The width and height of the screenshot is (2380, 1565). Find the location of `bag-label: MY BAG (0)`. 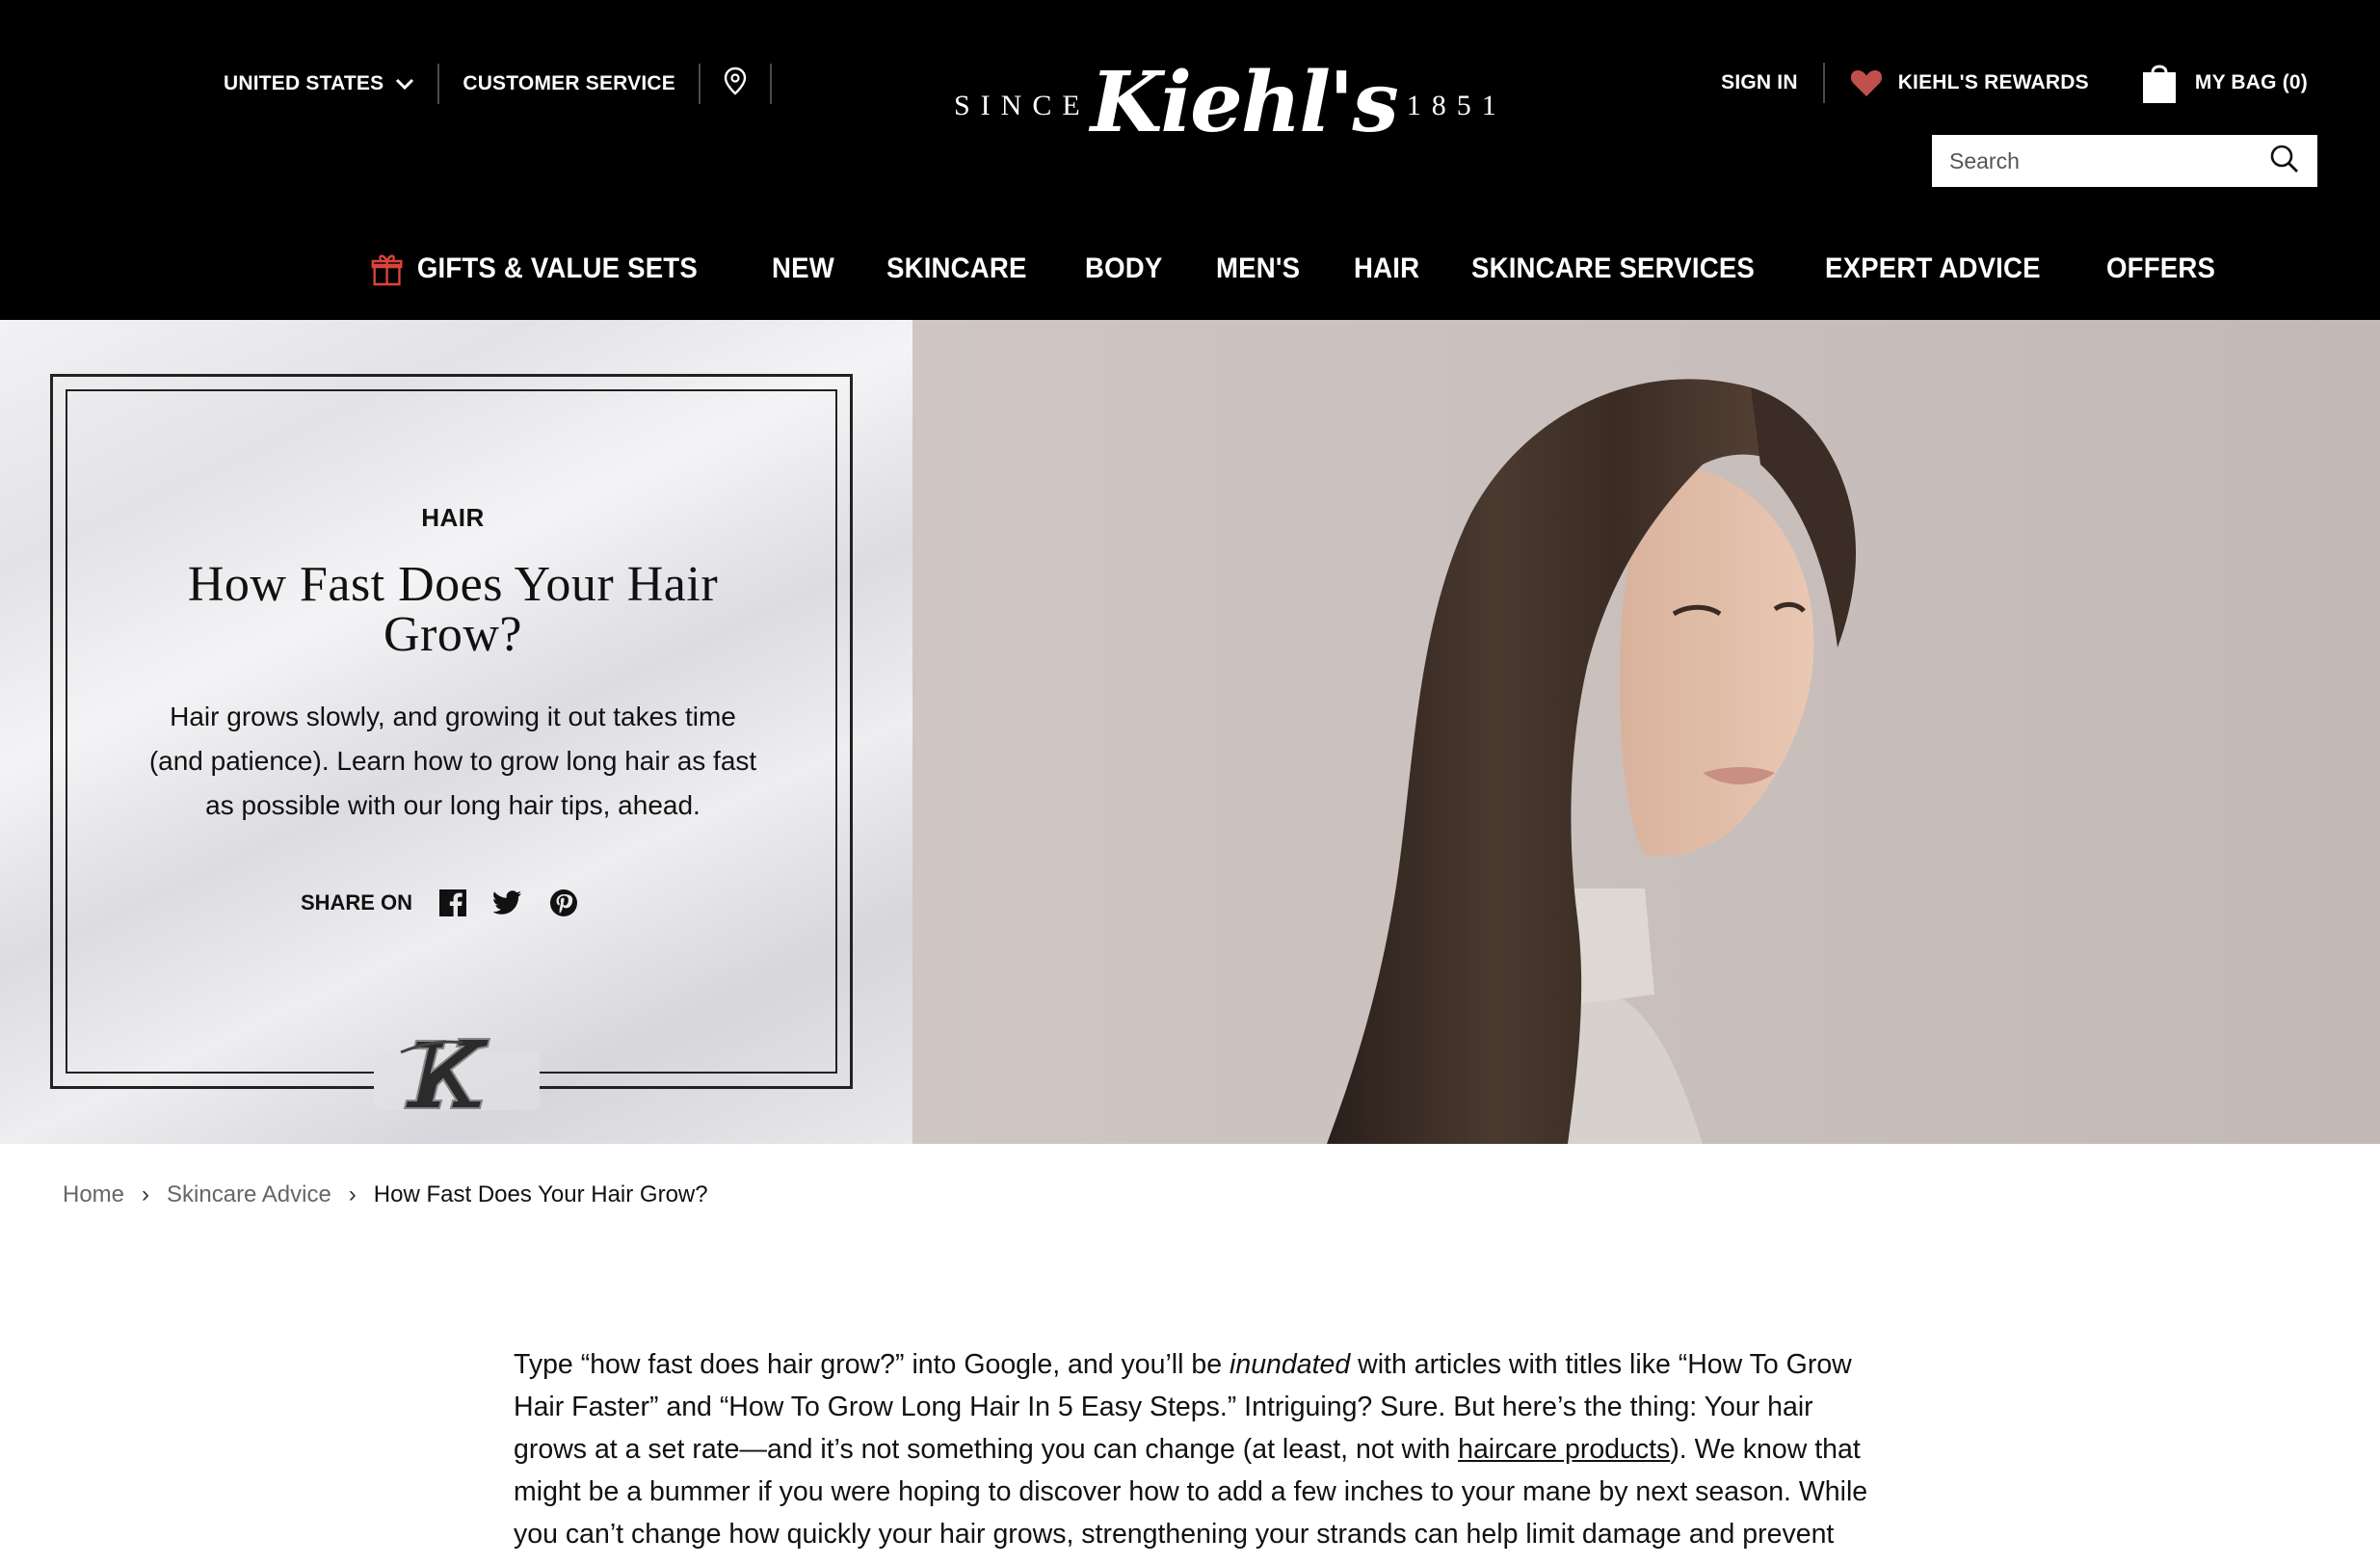

bag-label: MY BAG (0) is located at coordinates (2251, 82).